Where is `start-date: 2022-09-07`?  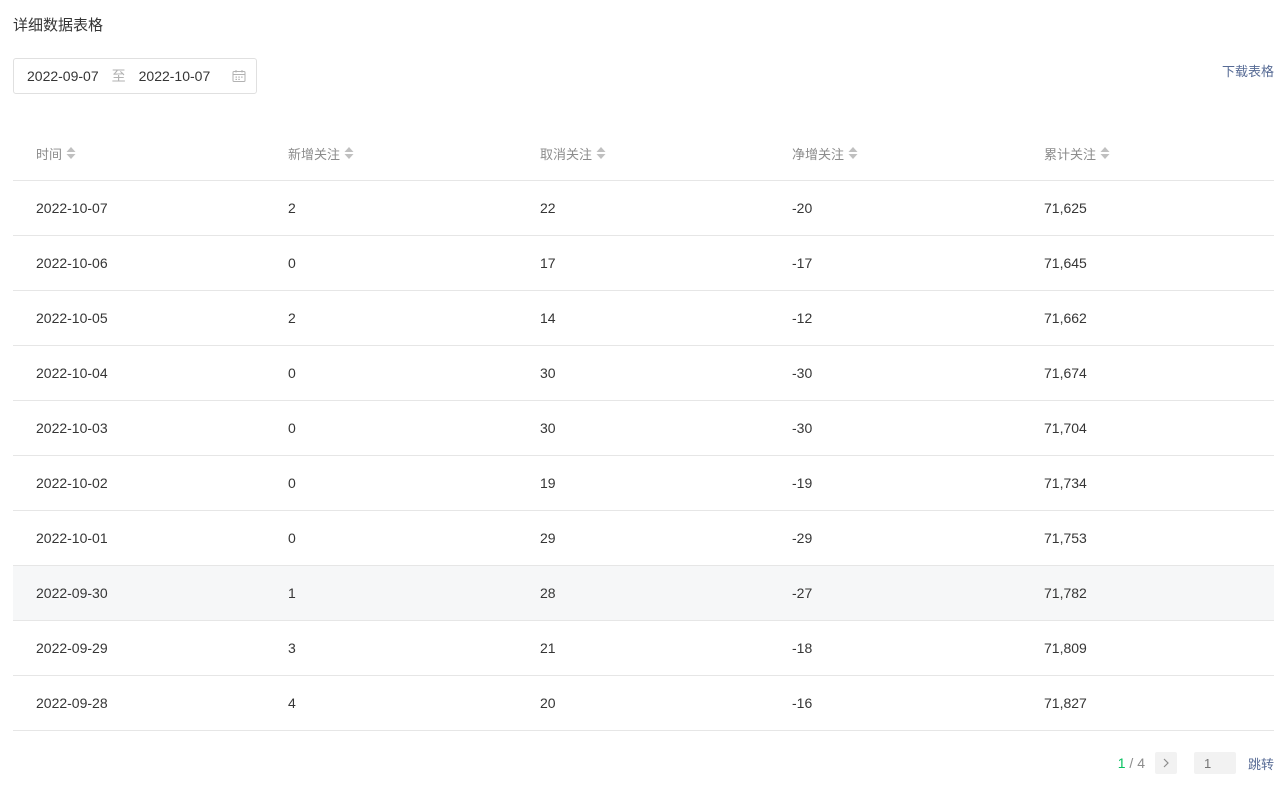
start-date: 2022-09-07 is located at coordinates (63, 76).